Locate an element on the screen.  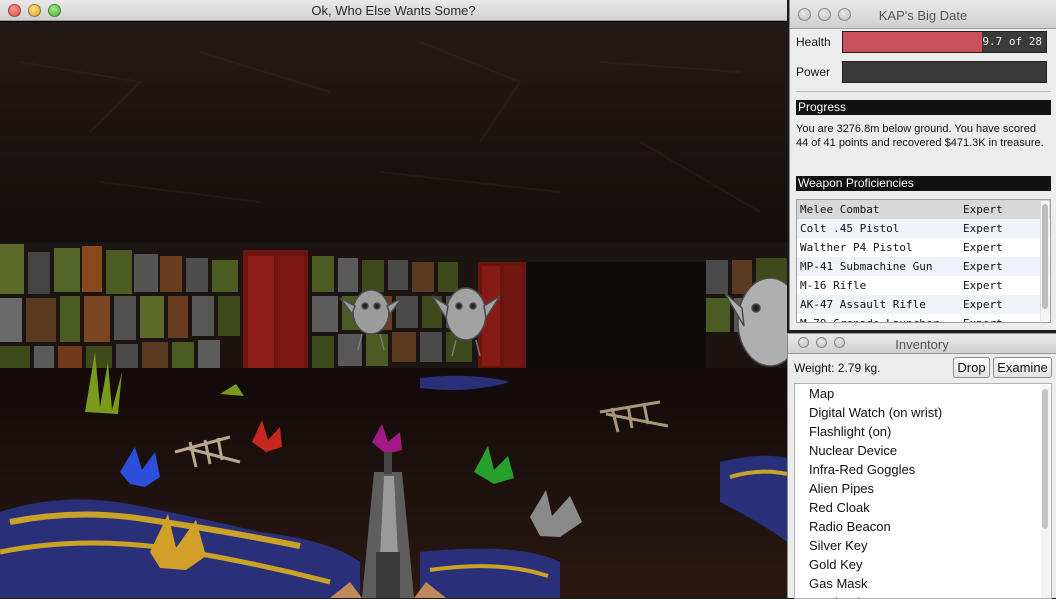
divider is located at coordinates (923, 91).